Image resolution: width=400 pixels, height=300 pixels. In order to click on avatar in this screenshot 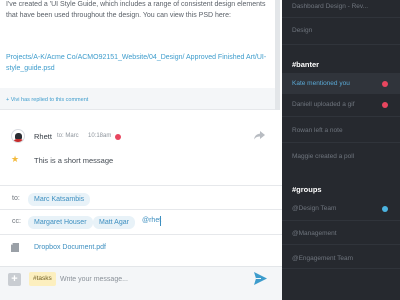, I will do `click(18, 136)`.